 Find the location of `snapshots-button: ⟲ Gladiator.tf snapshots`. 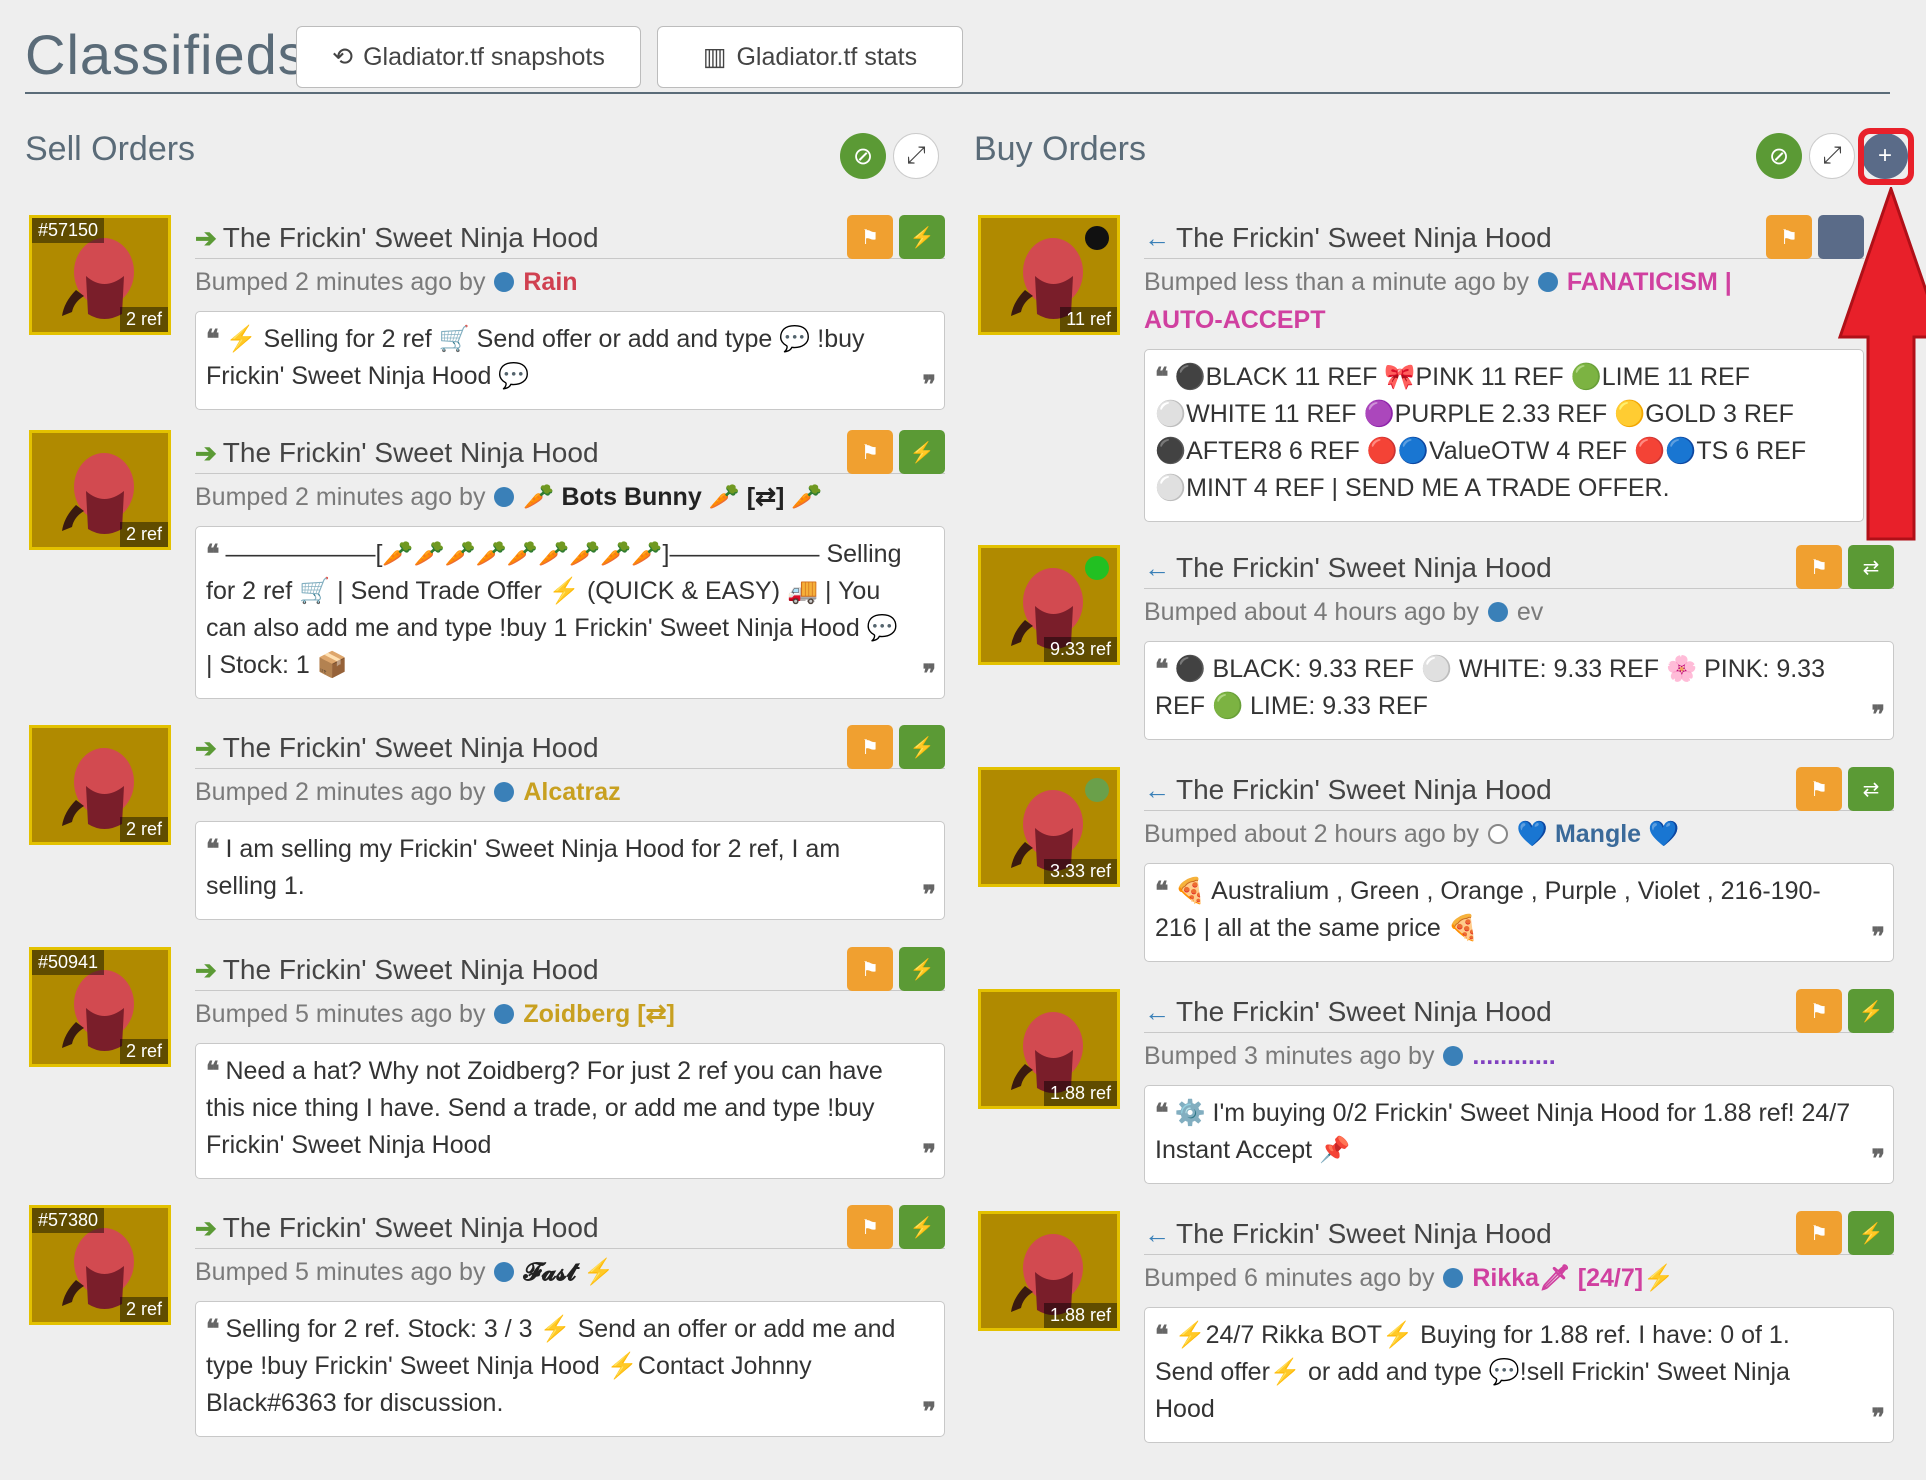

snapshots-button: ⟲ Gladiator.tf snapshots is located at coordinates (468, 57).